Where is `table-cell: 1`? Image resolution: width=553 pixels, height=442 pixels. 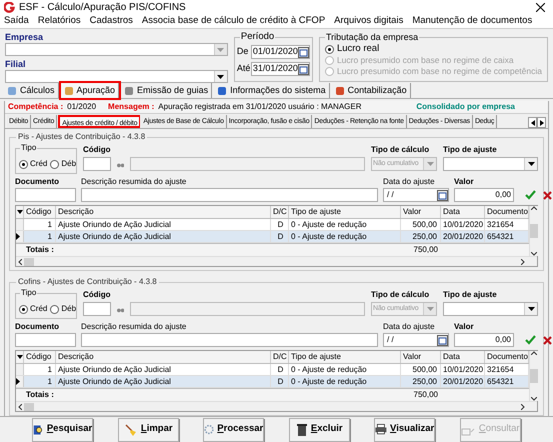
table-cell: 1 is located at coordinates (40, 369).